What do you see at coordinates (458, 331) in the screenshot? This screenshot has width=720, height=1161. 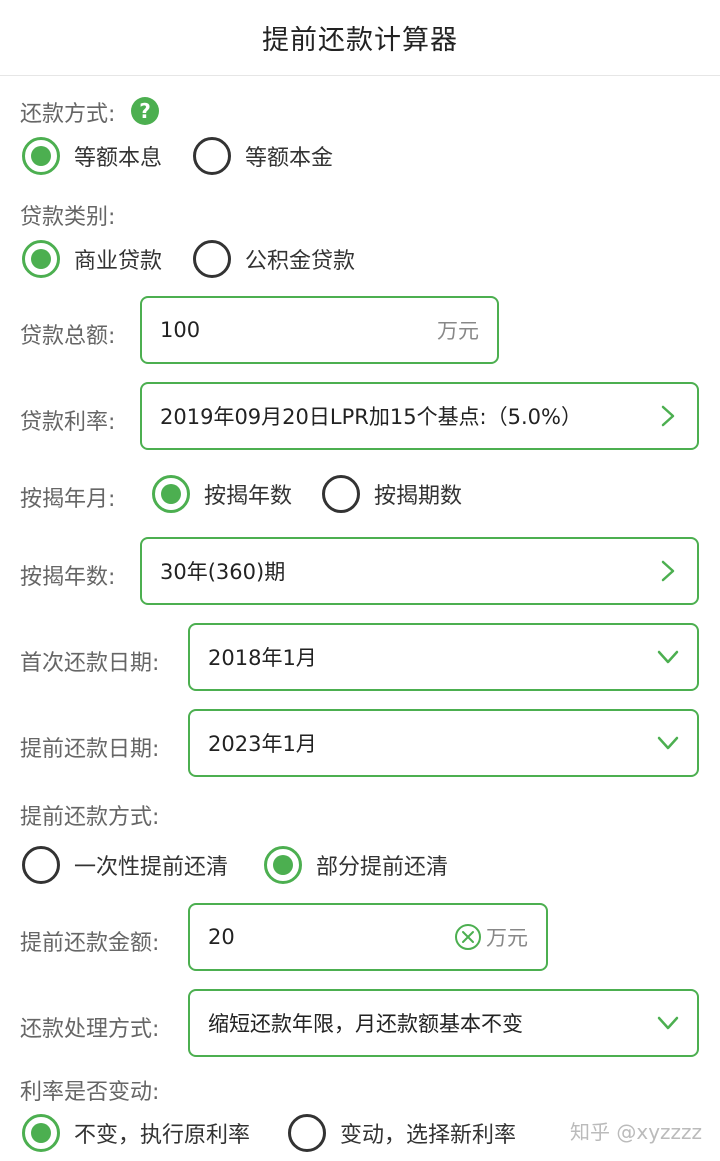 I see `loan-amount-unit: 万元` at bounding box center [458, 331].